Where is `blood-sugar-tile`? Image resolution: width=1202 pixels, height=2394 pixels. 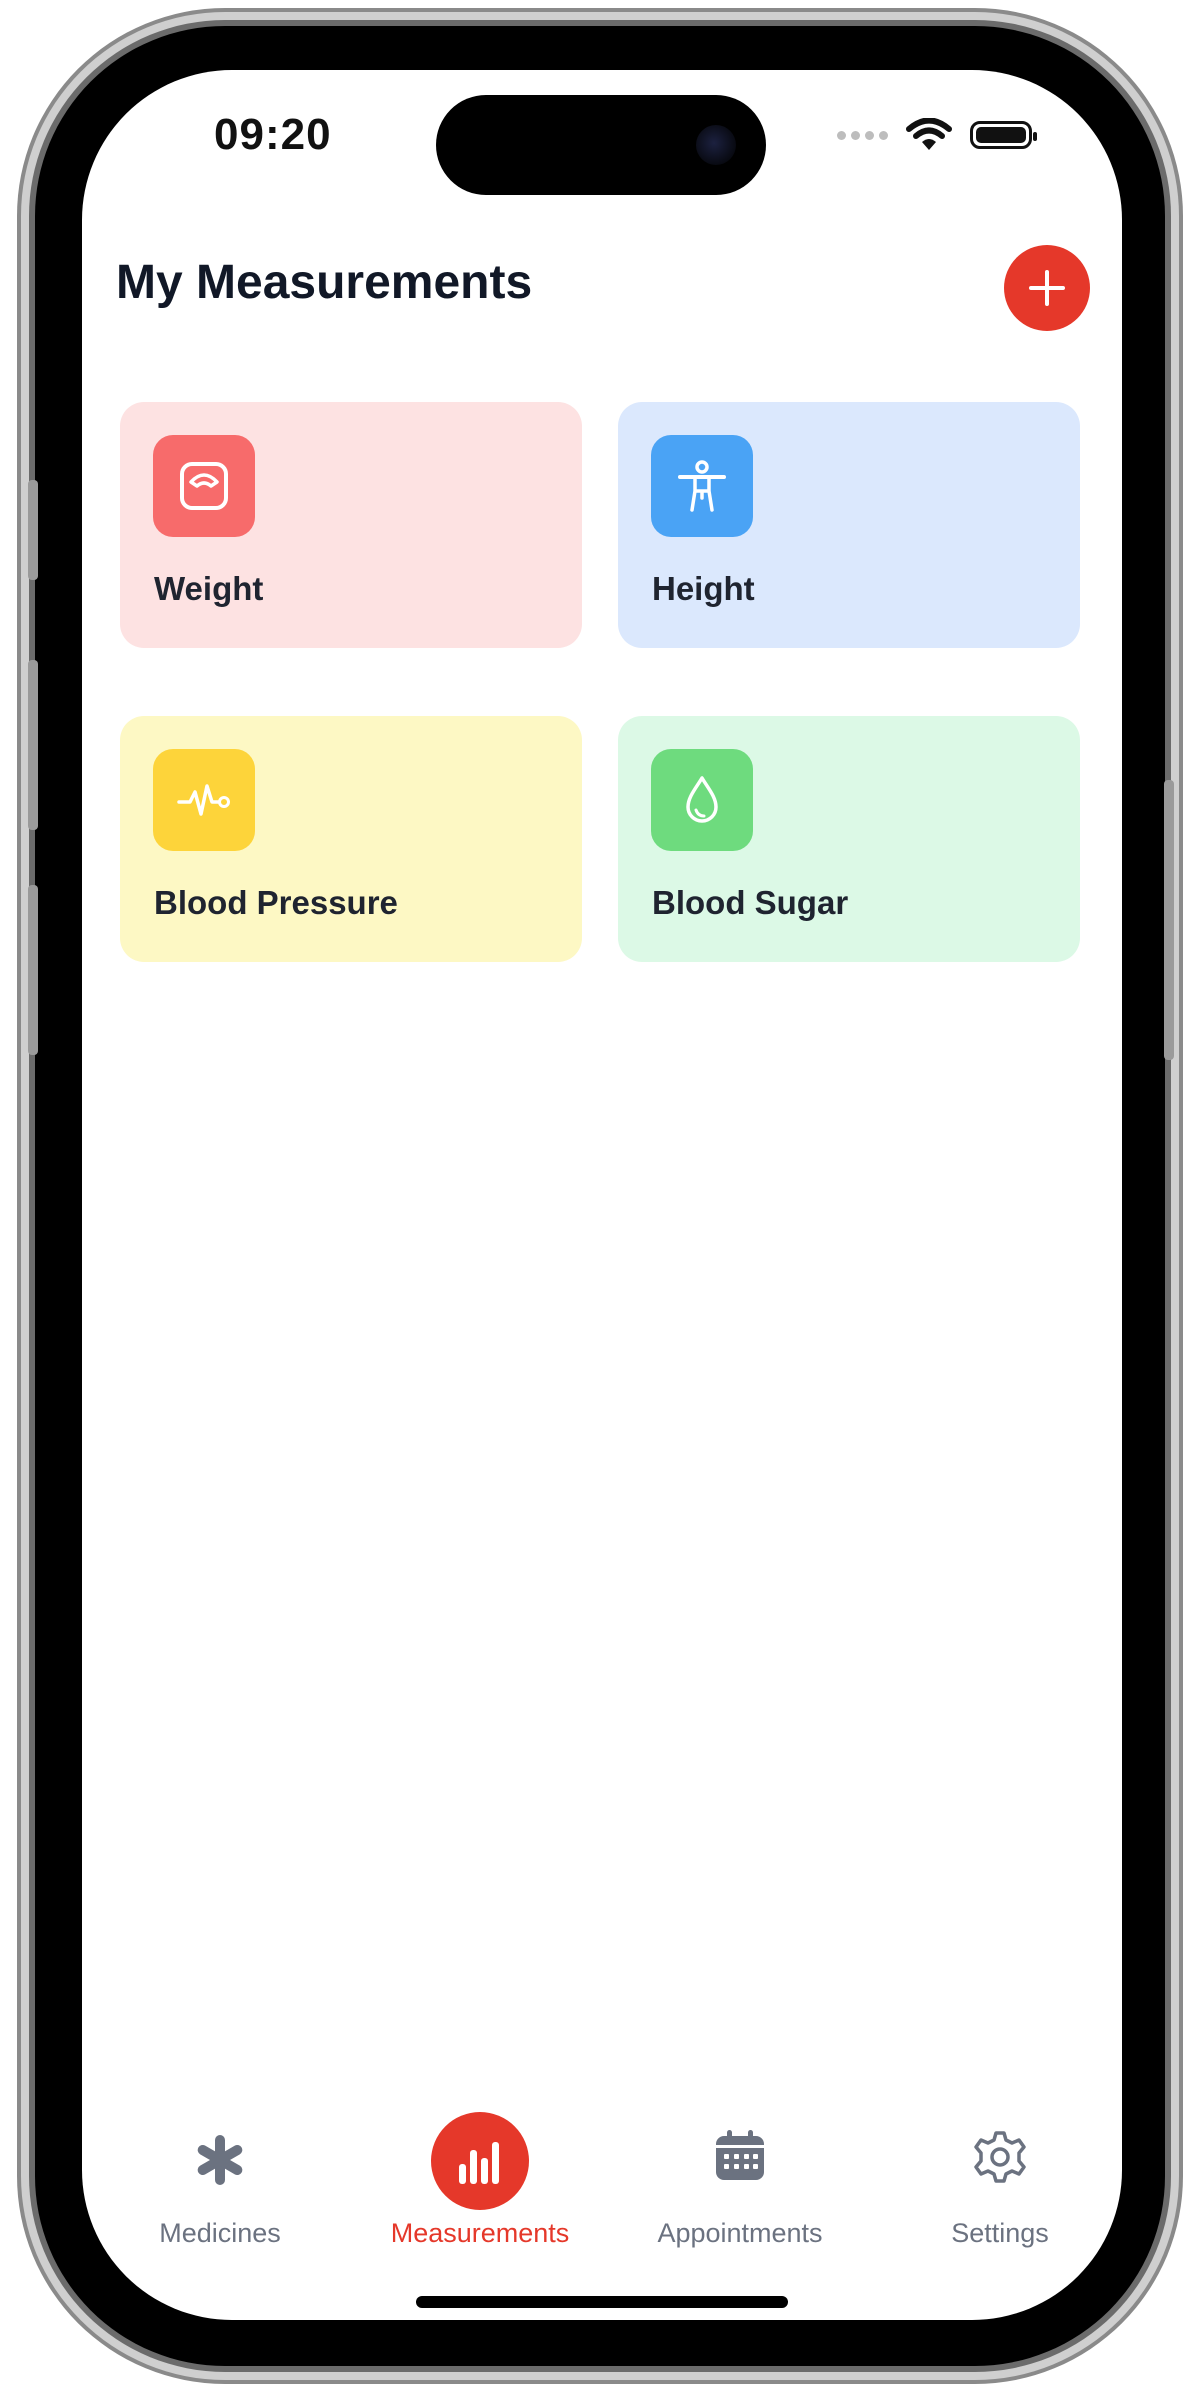 blood-sugar-tile is located at coordinates (702, 800).